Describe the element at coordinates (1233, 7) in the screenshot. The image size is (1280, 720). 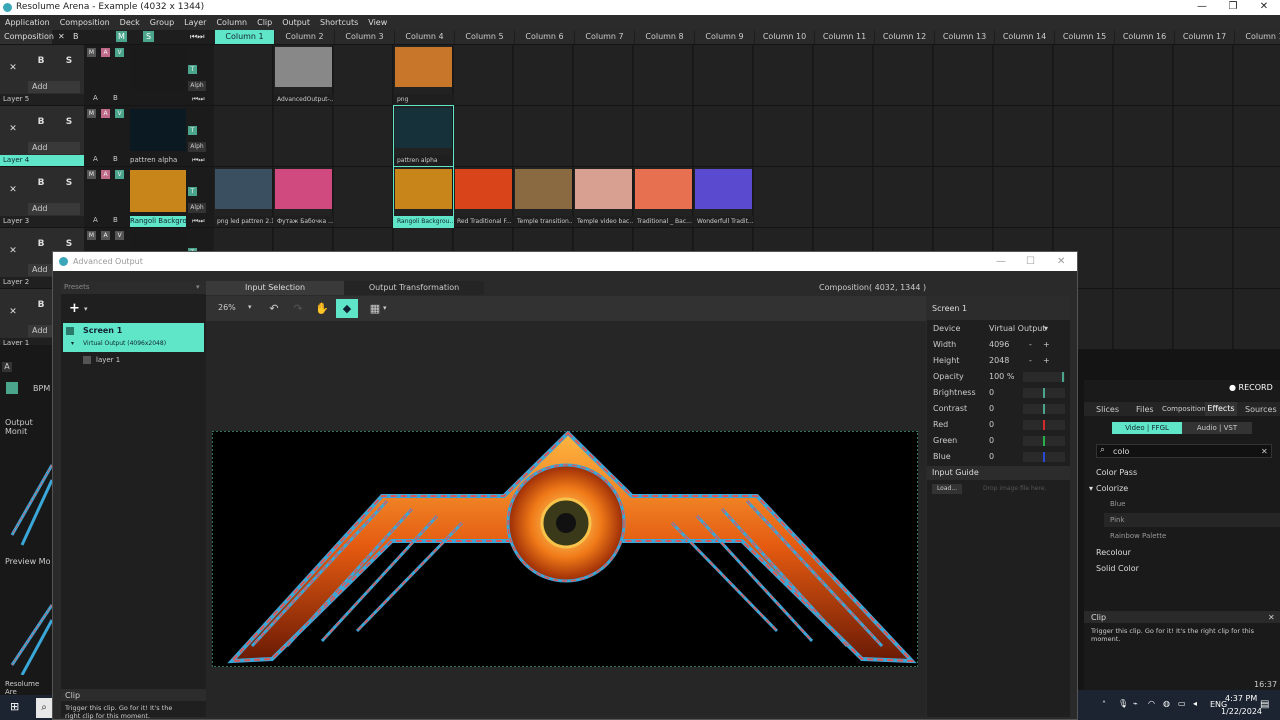
I see `maximize-button: ❐` at that location.